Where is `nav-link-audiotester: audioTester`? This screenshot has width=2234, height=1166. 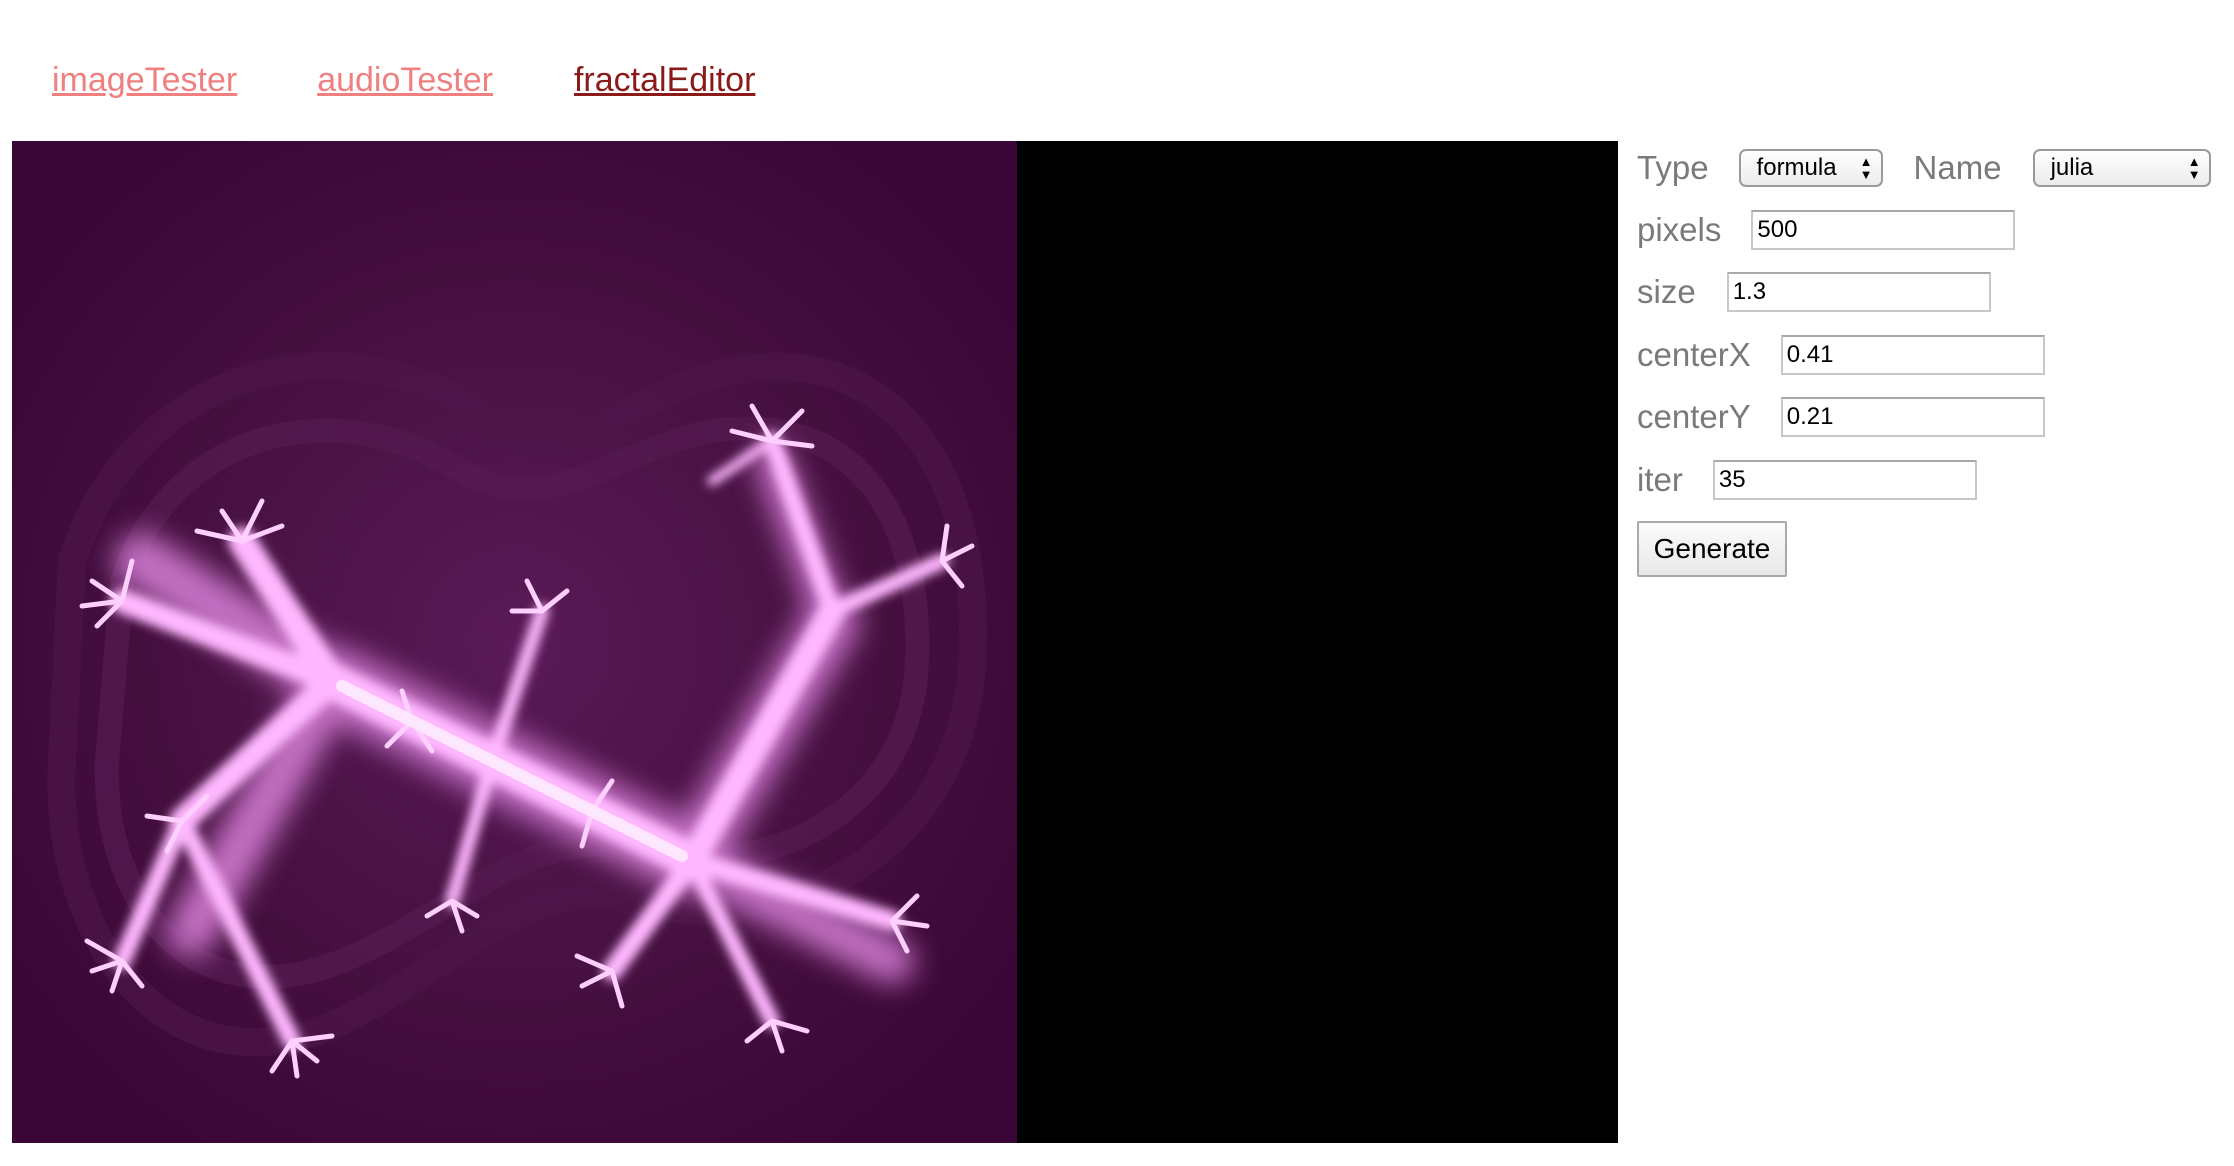 nav-link-audiotester: audioTester is located at coordinates (405, 80).